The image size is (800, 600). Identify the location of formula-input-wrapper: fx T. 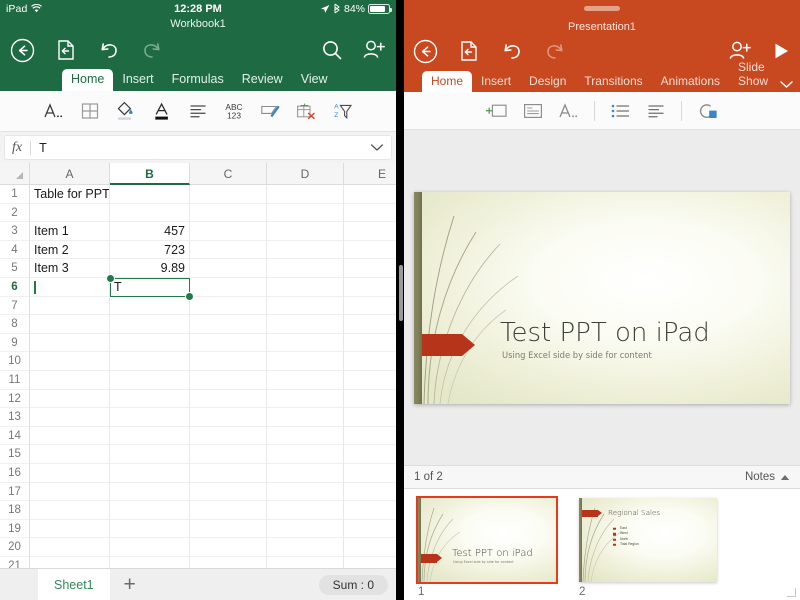
(198, 147).